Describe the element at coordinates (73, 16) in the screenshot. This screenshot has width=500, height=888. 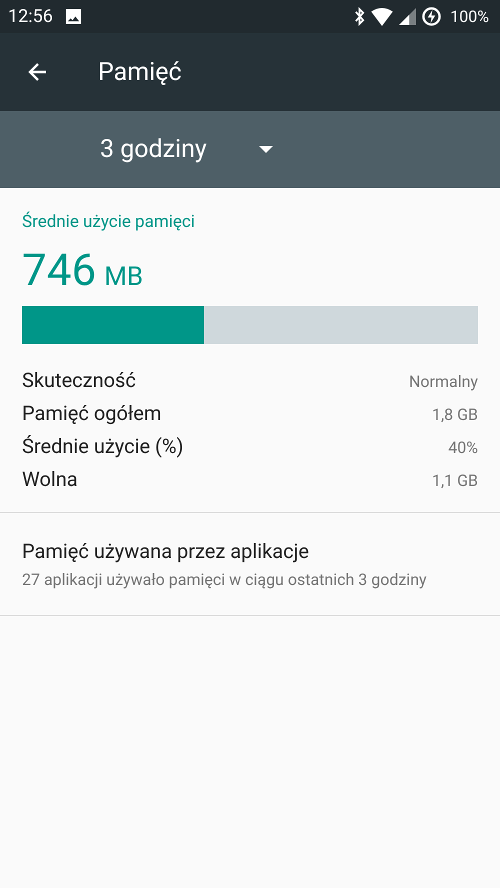
I see `image-icon` at that location.